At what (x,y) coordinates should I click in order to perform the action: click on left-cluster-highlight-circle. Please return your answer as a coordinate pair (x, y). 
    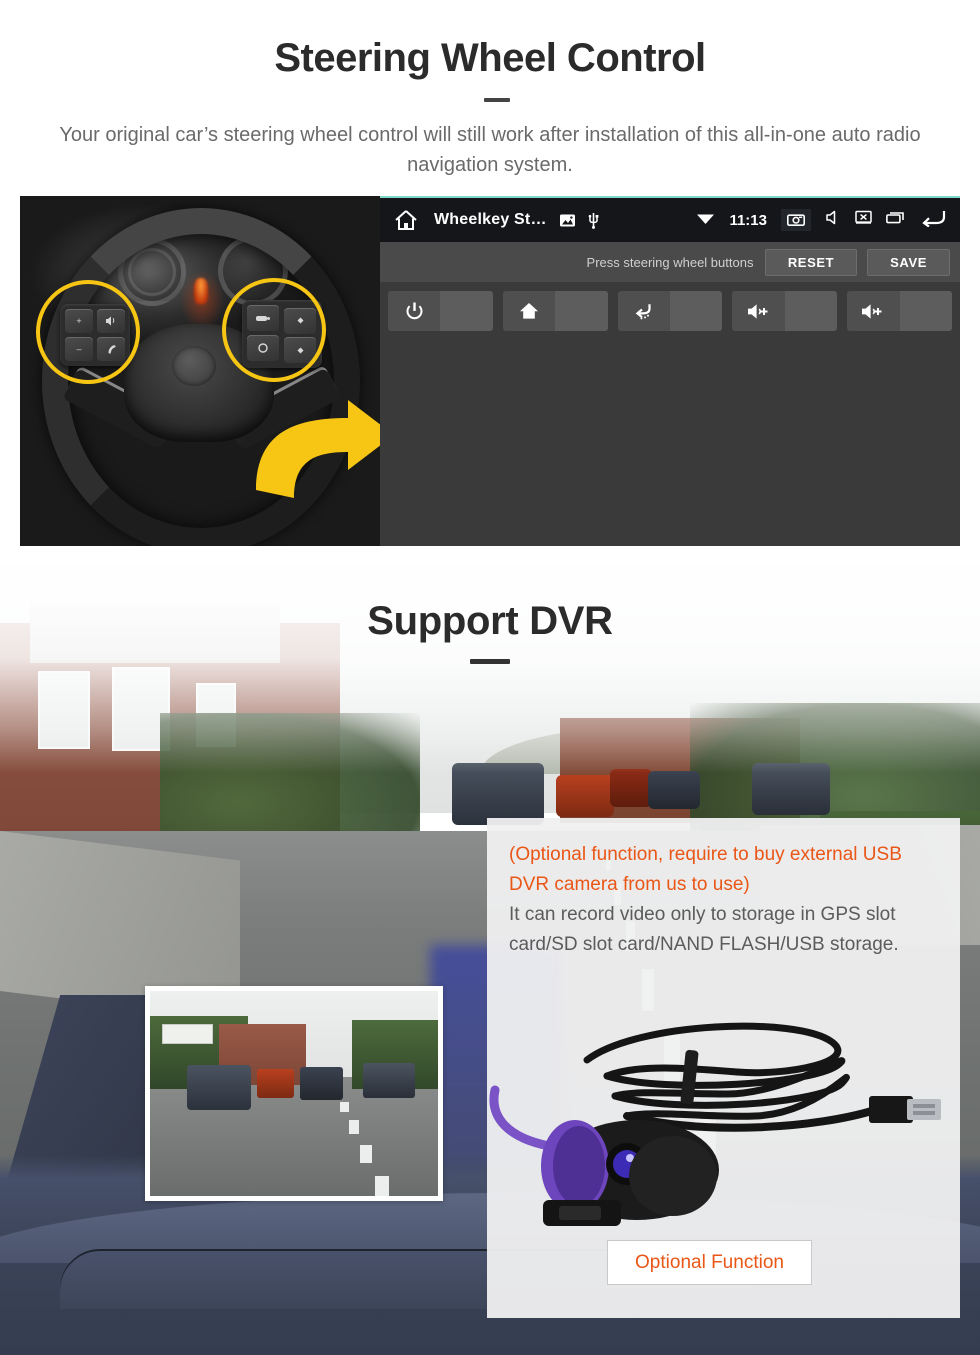
    Looking at the image, I should click on (88, 332).